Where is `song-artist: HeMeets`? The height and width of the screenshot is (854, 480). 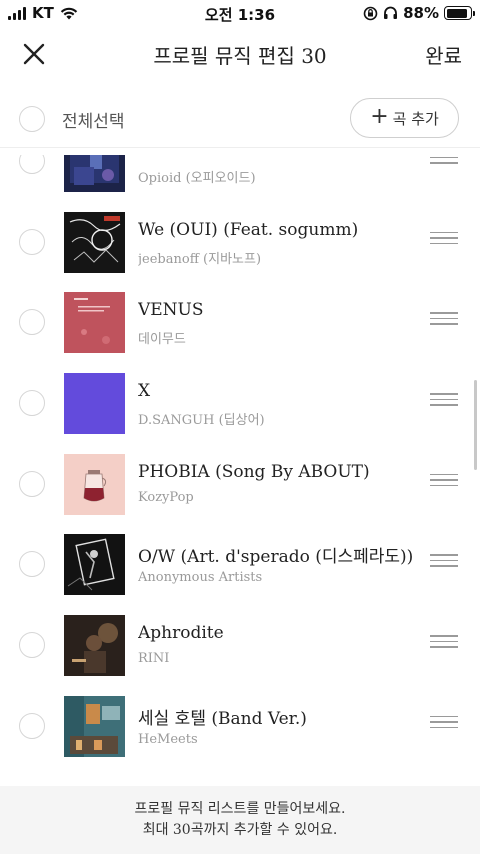 song-artist: HeMeets is located at coordinates (168, 739).